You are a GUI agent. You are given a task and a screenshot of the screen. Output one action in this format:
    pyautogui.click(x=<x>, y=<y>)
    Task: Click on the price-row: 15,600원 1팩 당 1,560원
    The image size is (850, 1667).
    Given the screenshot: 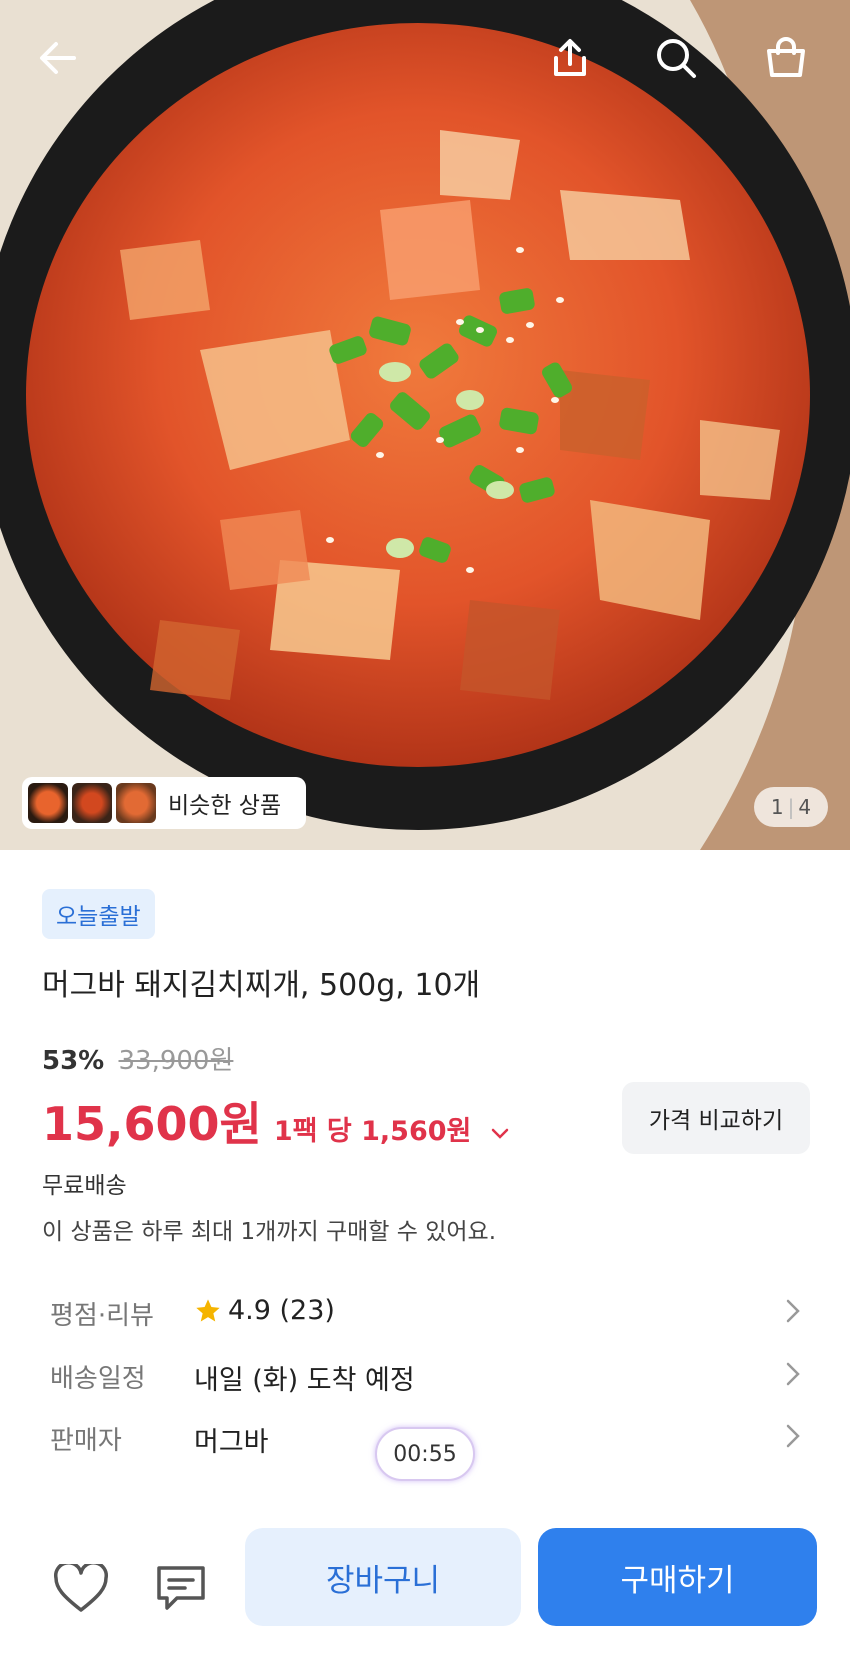 What is the action you would take?
    pyautogui.click(x=275, y=1121)
    